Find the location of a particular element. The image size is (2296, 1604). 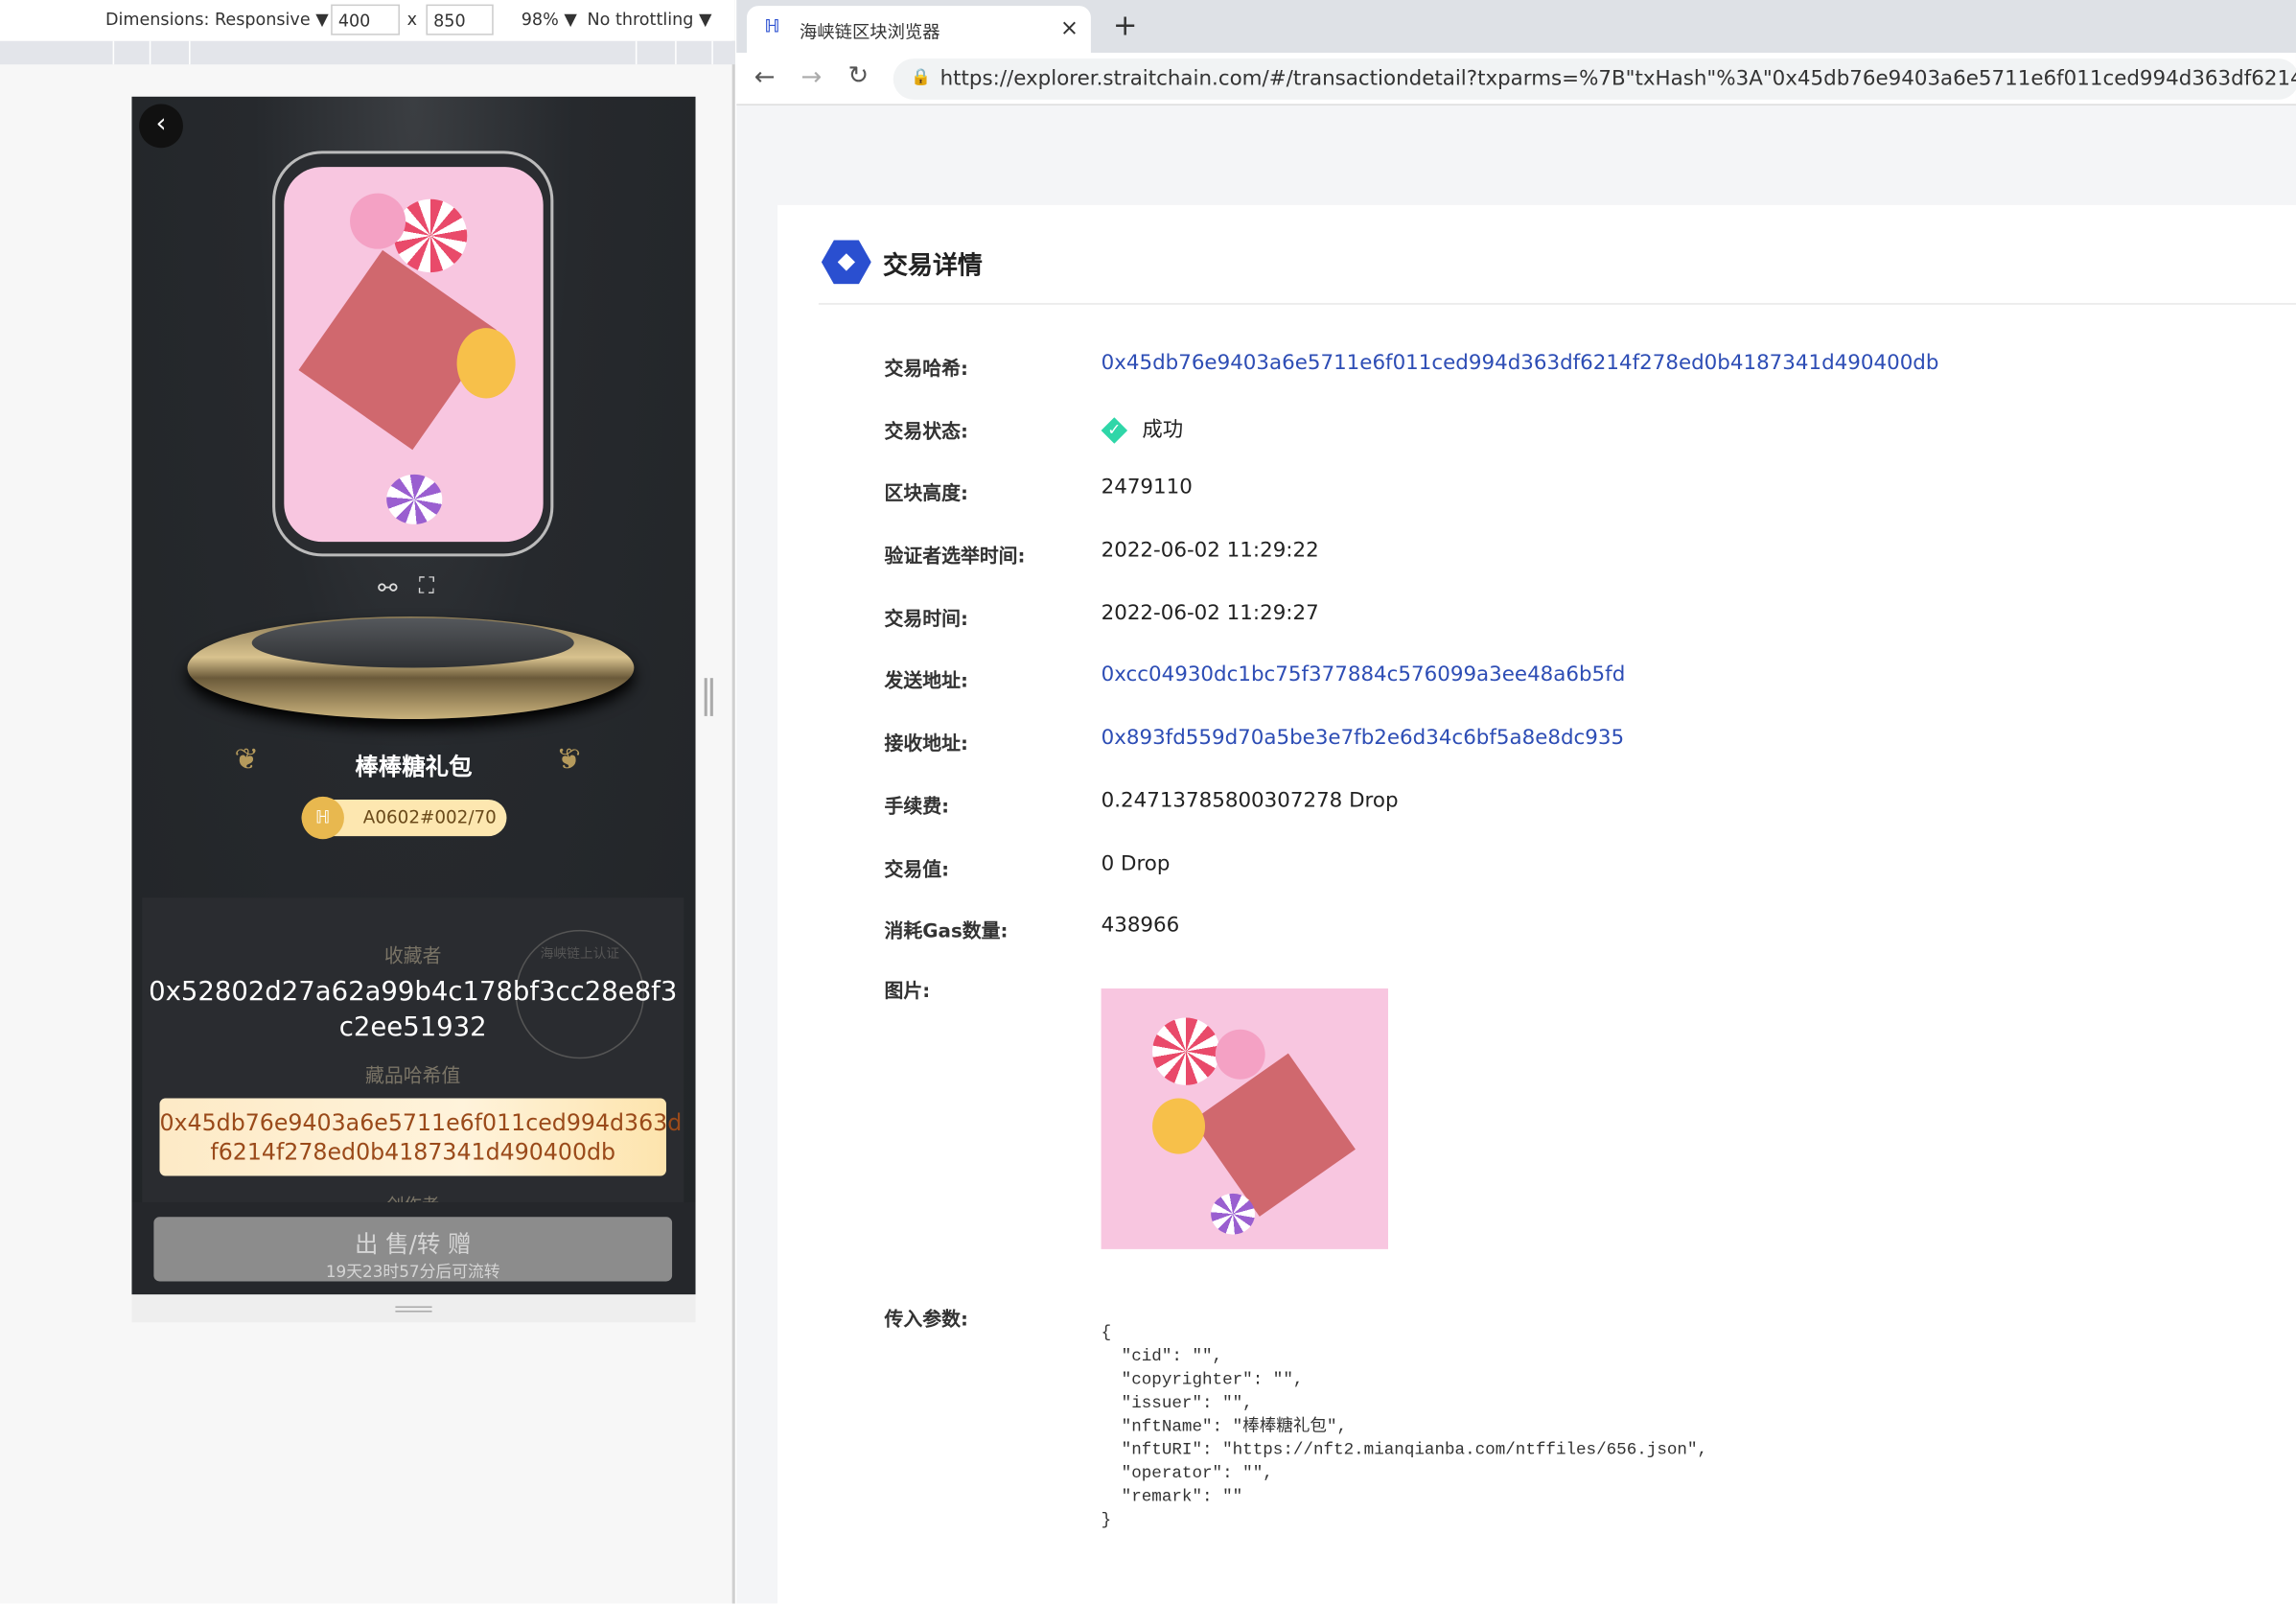

nft-image is located at coordinates (414, 355).